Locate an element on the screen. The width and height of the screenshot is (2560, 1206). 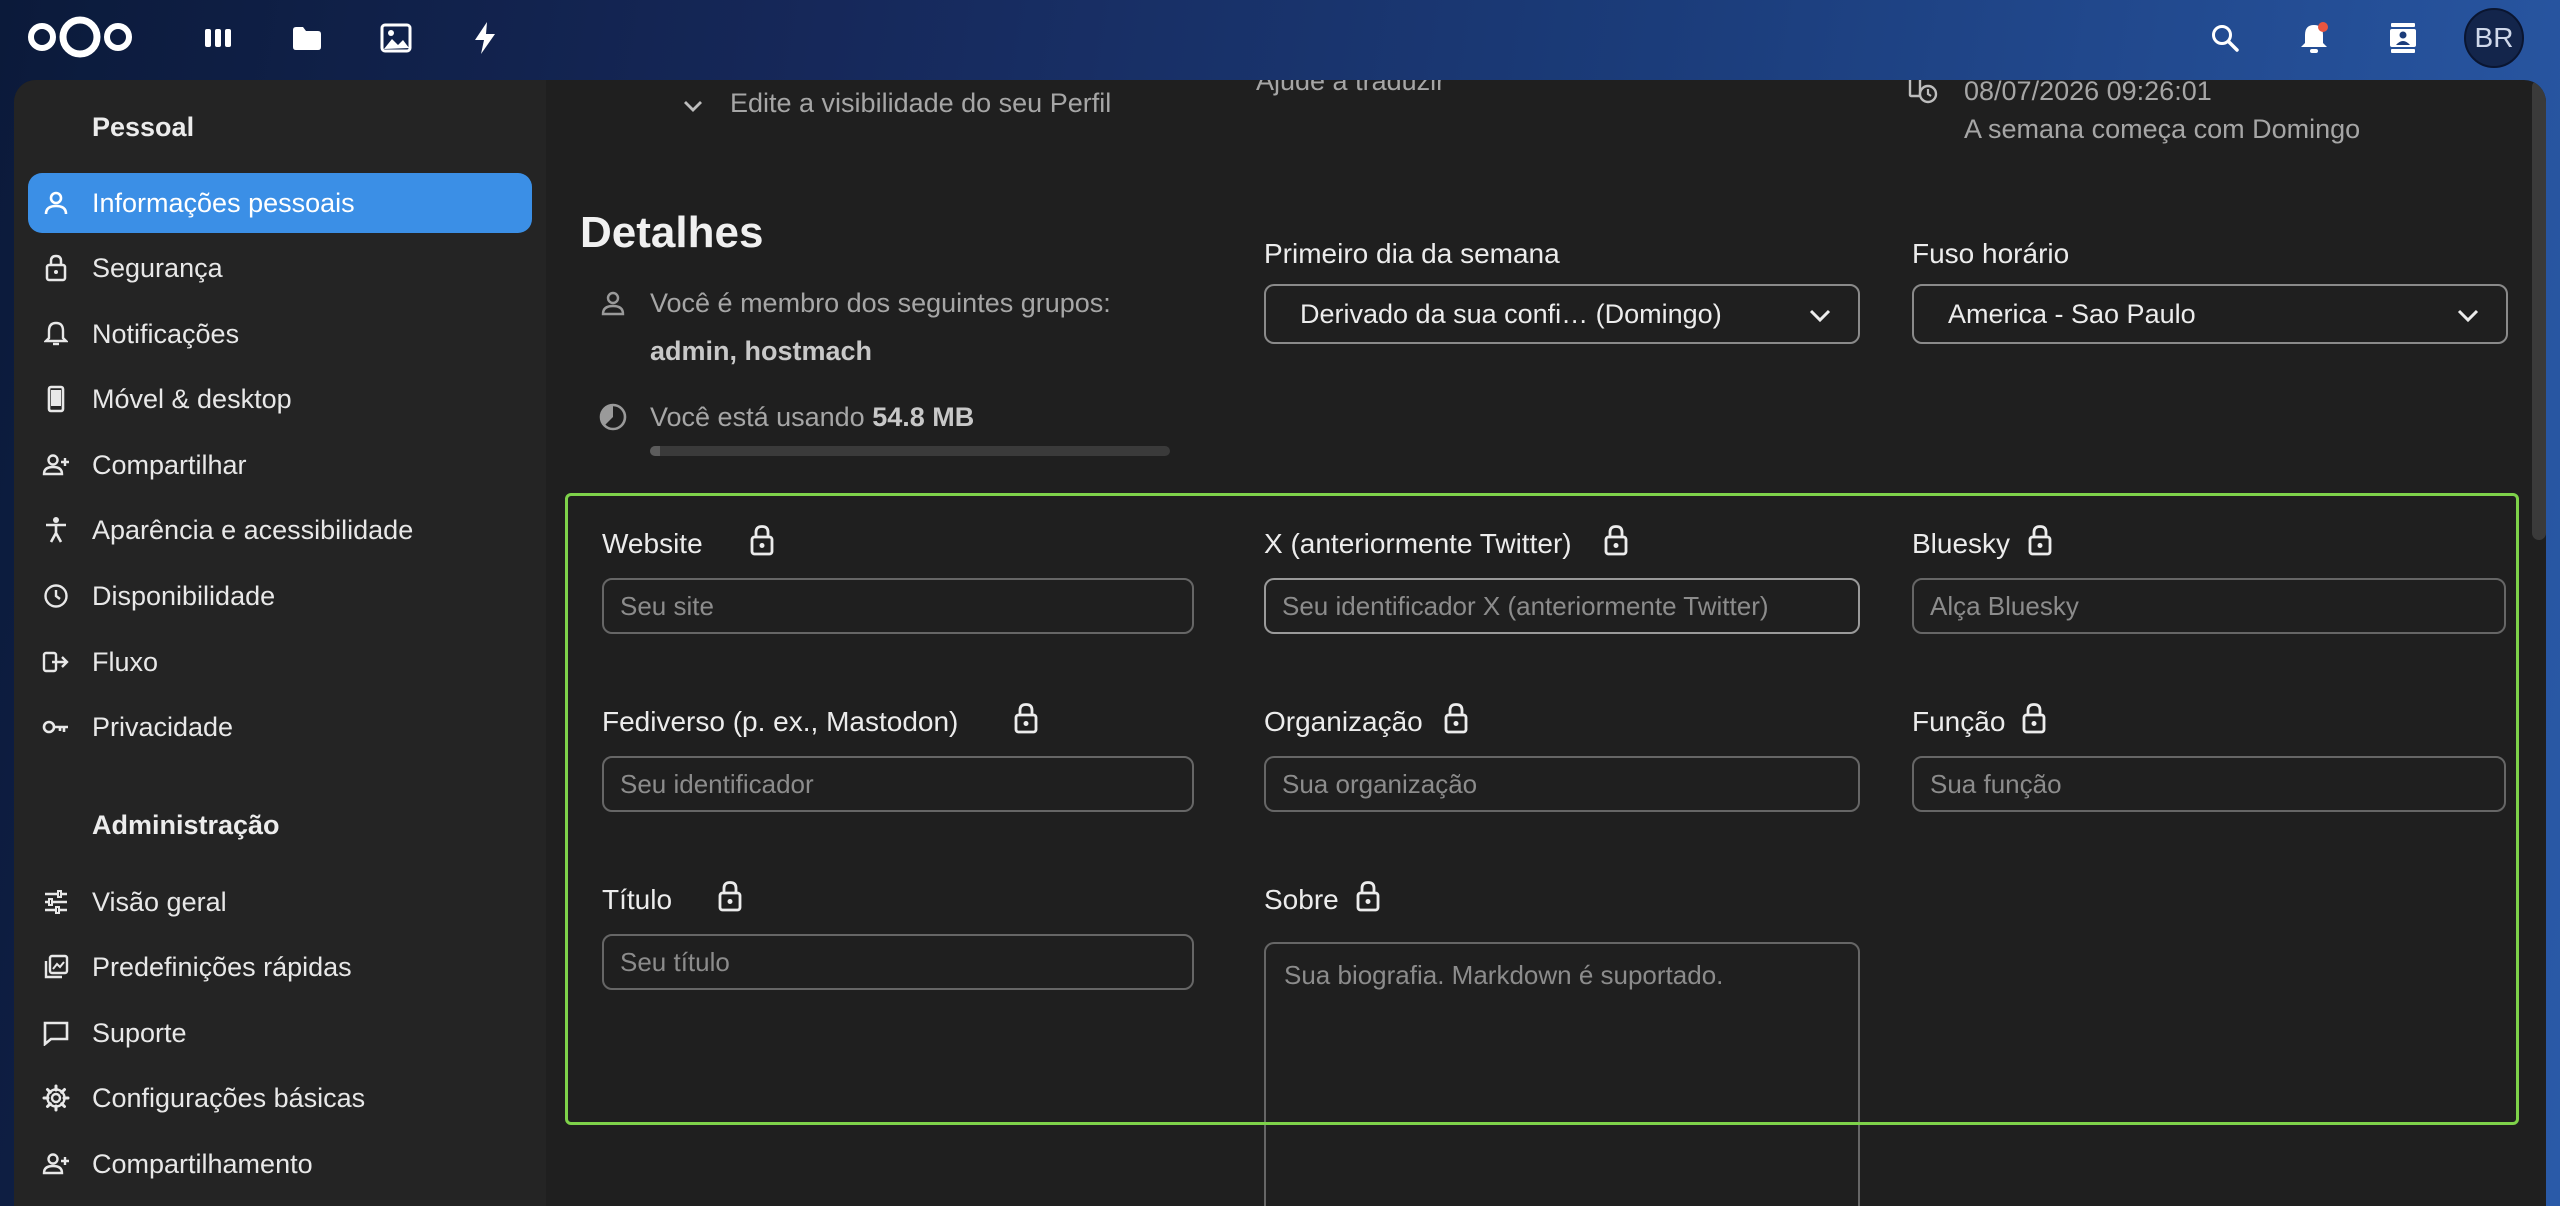
avatar: BR is located at coordinates (2494, 38).